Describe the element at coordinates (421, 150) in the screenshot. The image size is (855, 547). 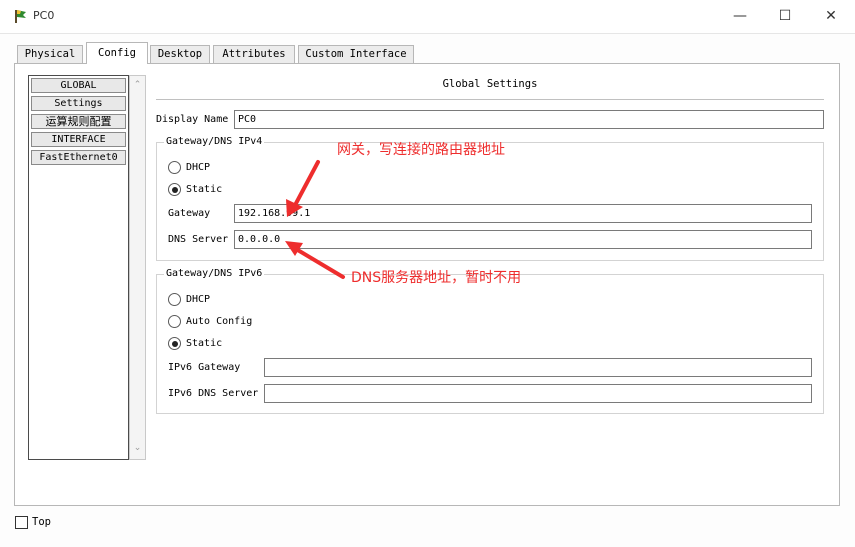
I see `gateway-annotation: 网关，写连接的路由器地址` at that location.